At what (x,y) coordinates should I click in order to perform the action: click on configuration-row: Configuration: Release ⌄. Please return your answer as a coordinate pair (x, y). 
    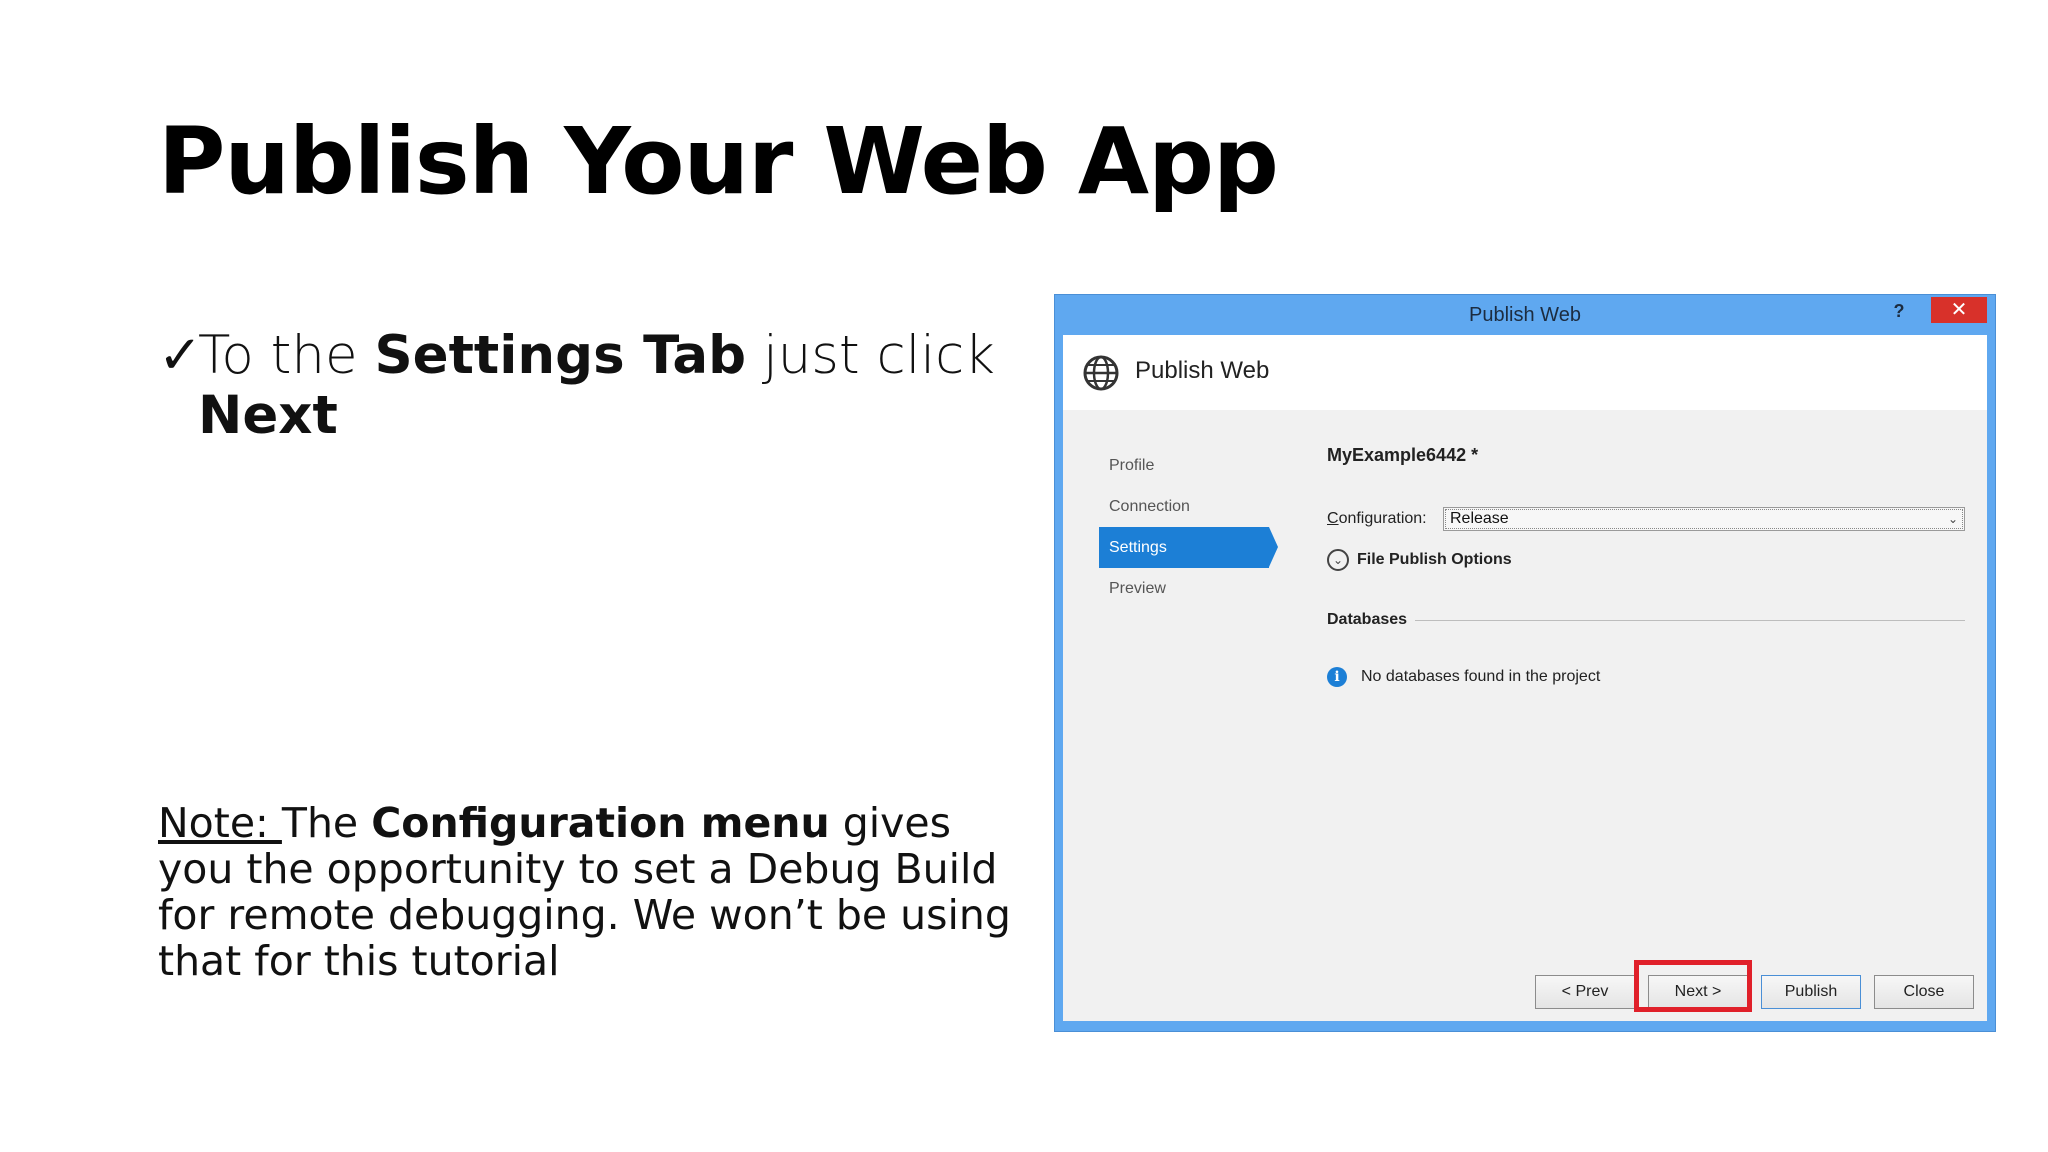
    Looking at the image, I should click on (1646, 519).